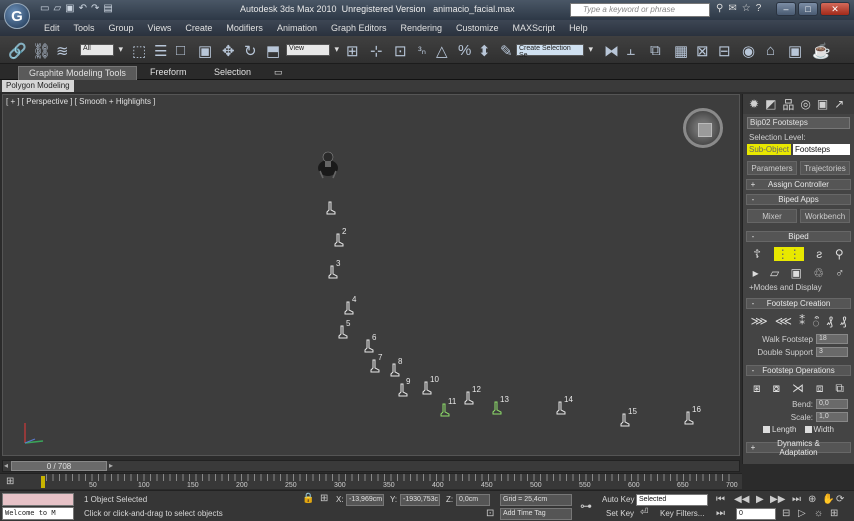  Describe the element at coordinates (101, 50) in the screenshot. I see `selection-filter-dropdown: All` at that location.